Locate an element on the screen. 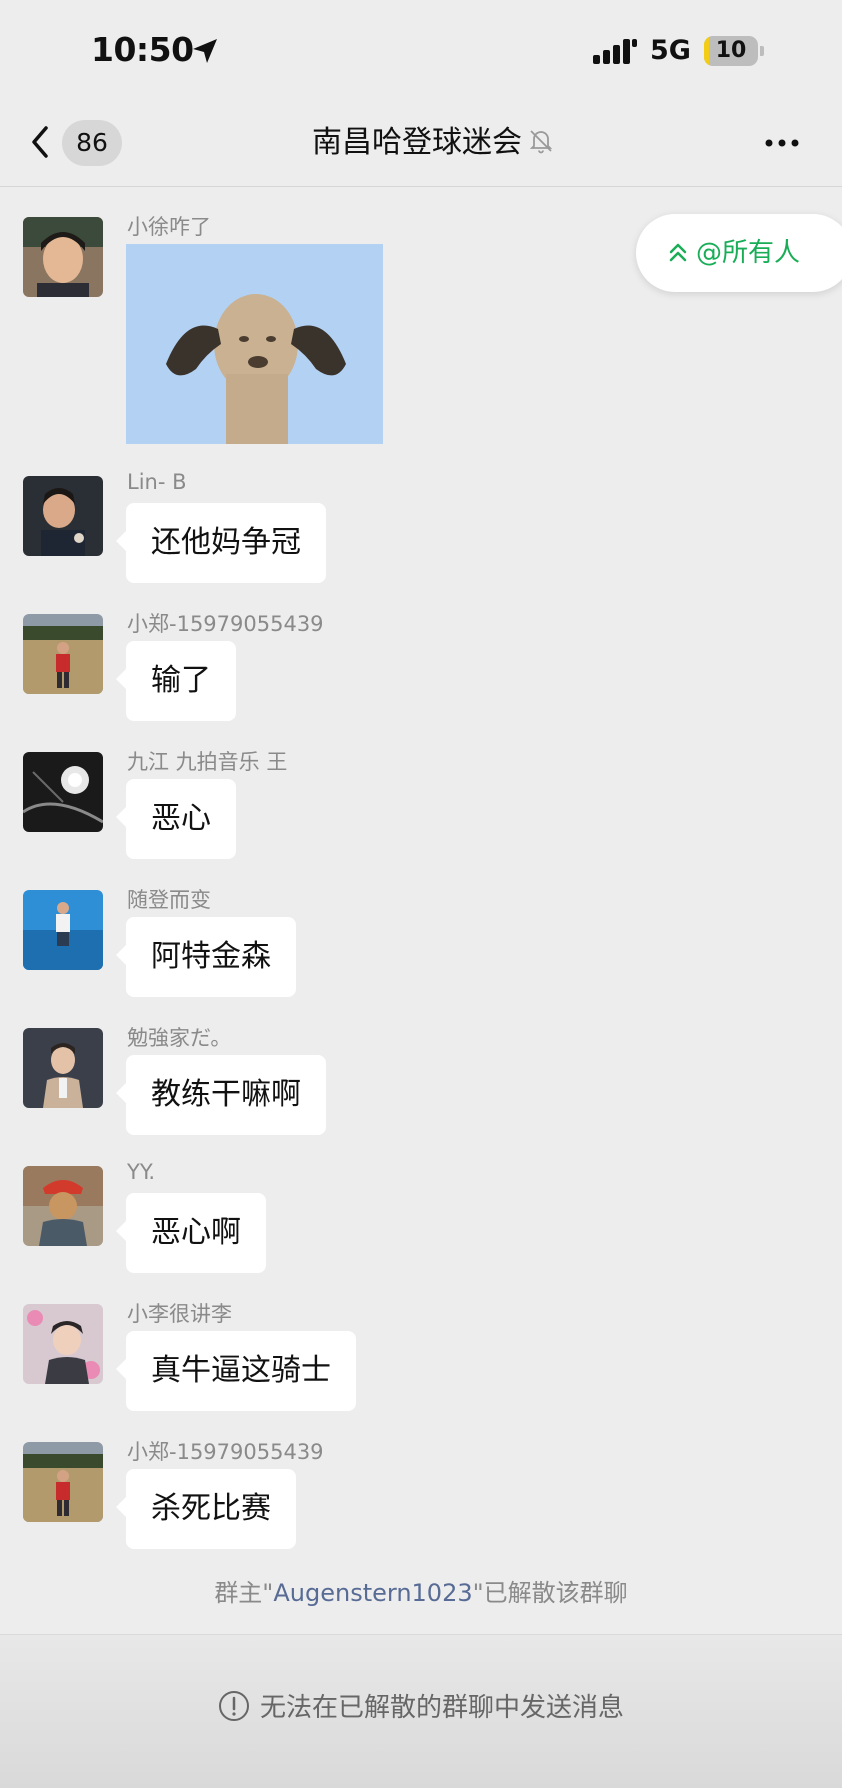 The height and width of the screenshot is (1788, 842). message-bubble: 还他妈争冠 is located at coordinates (221, 543).